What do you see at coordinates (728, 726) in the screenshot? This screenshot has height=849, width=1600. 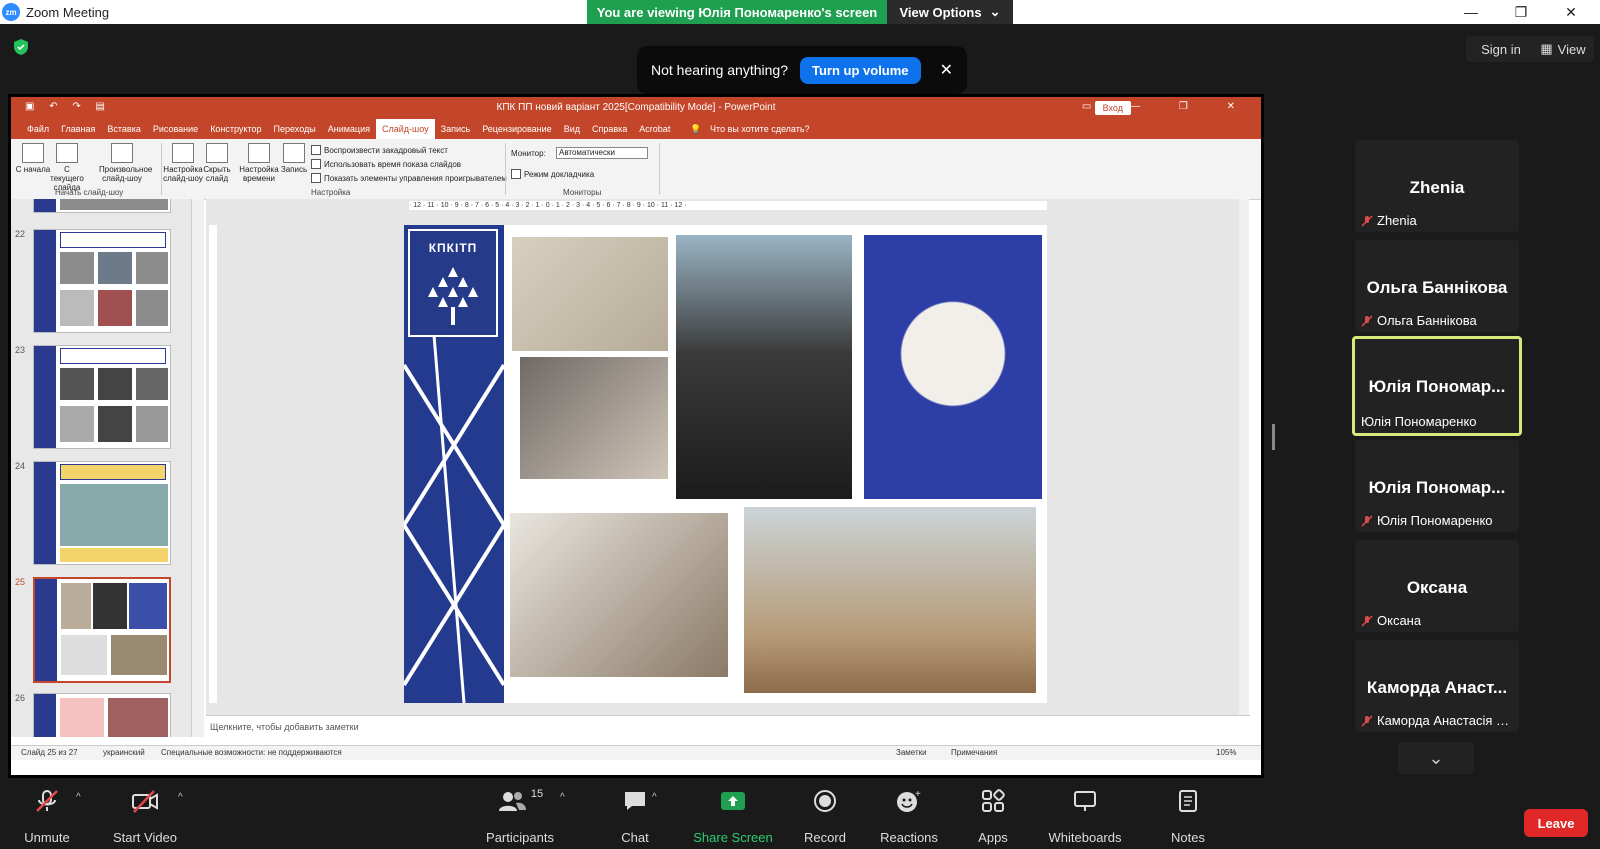 I see `notes-pane: Щелкните, чтобы добавить заметки` at bounding box center [728, 726].